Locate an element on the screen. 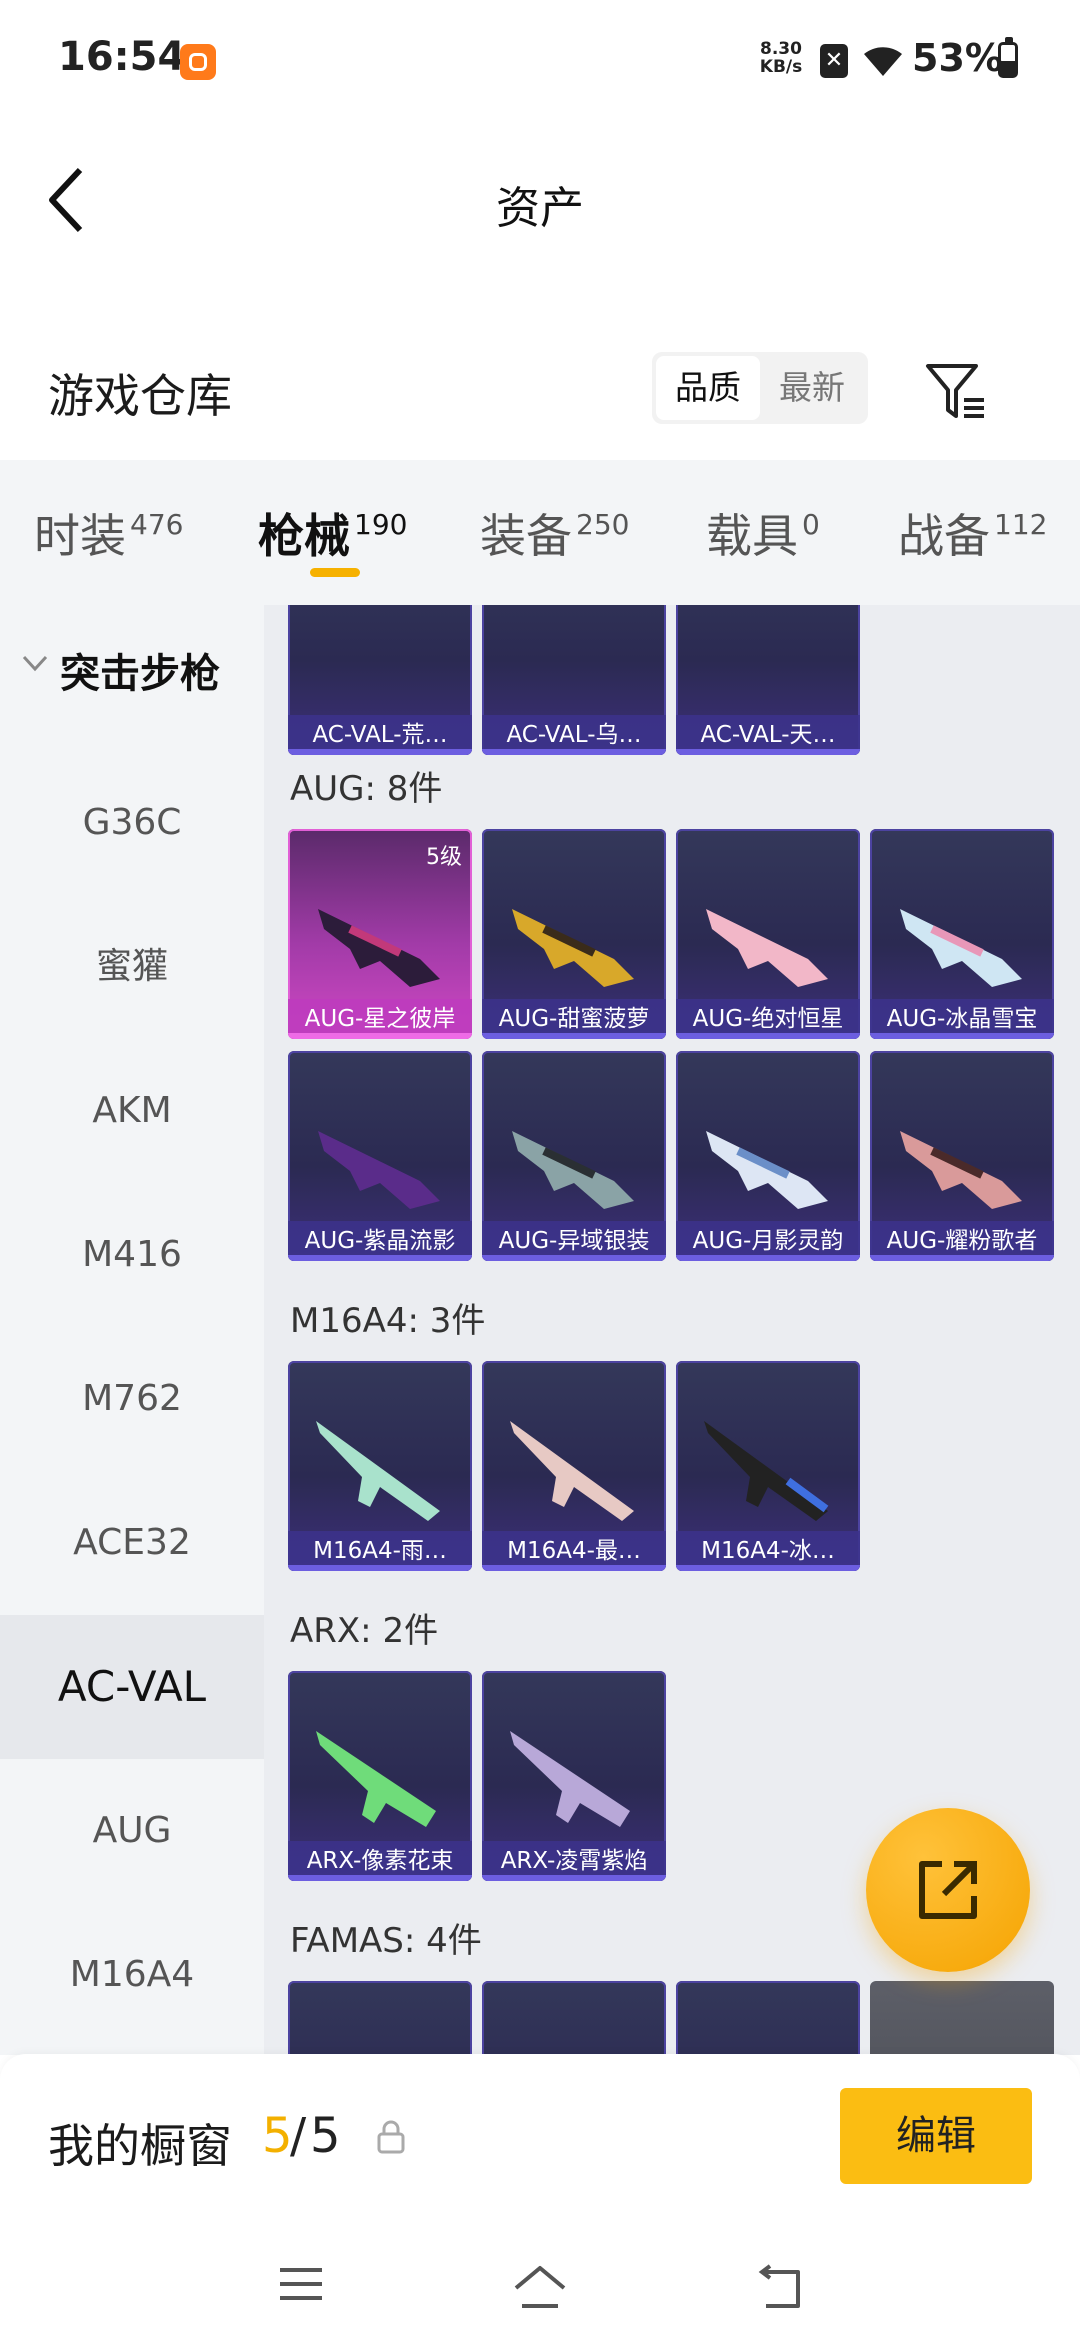 Image resolution: width=1080 pixels, height=2344 pixels. share-icon is located at coordinates (948, 1890).